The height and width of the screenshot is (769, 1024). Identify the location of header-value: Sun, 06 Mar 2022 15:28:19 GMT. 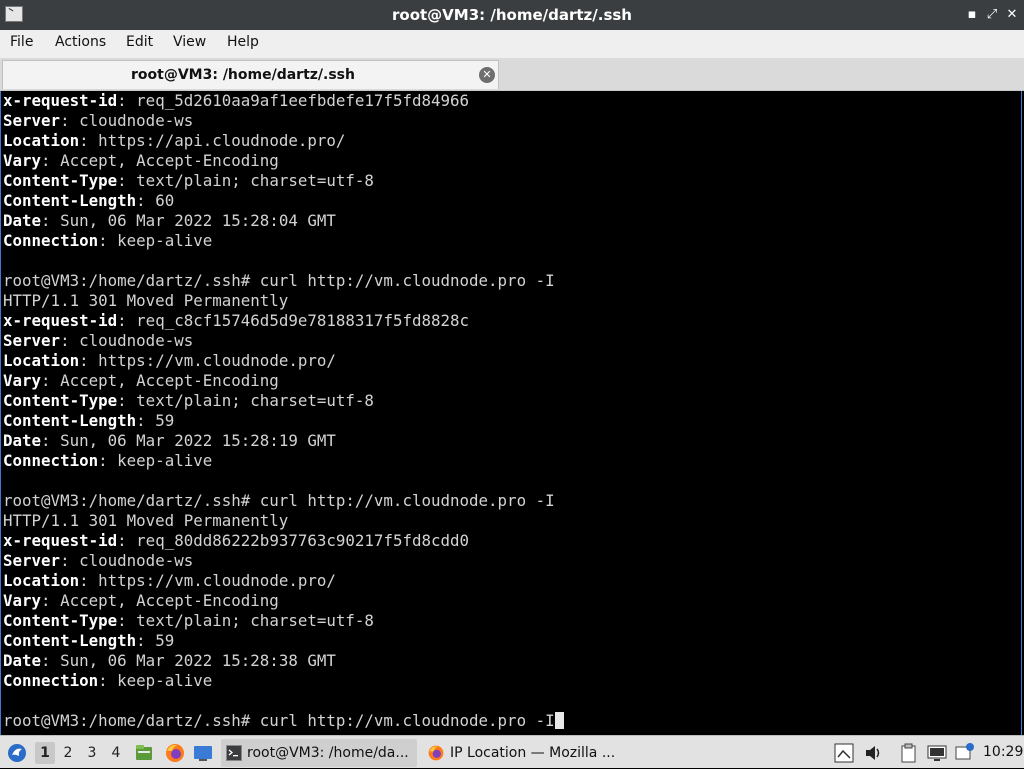
(198, 440).